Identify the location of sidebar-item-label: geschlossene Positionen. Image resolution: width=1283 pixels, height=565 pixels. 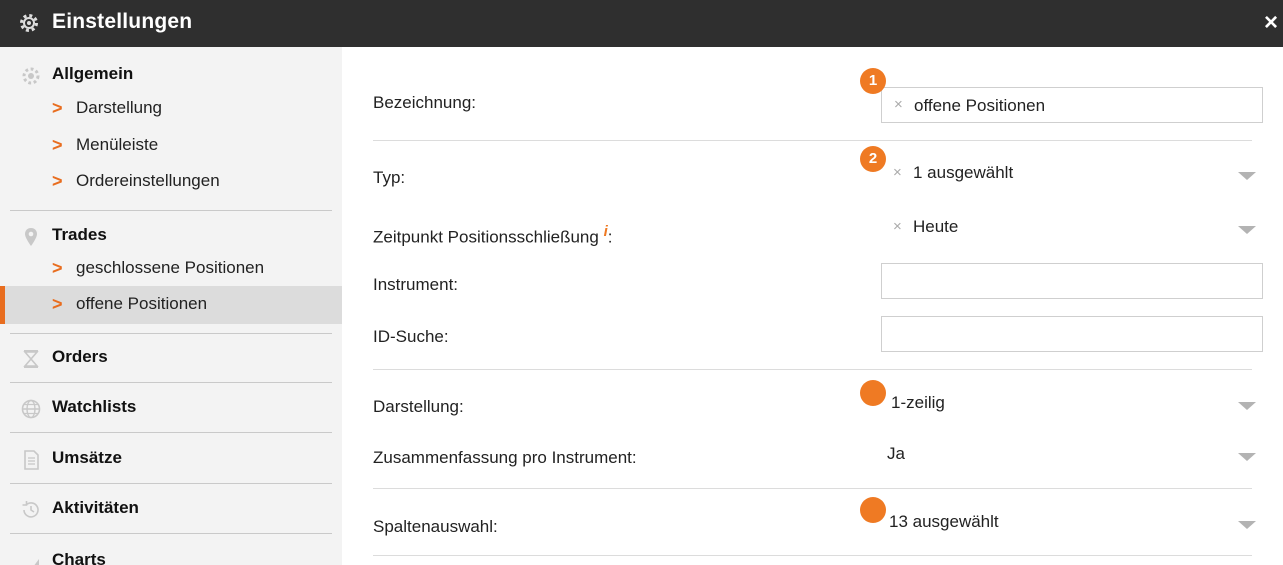
(170, 267).